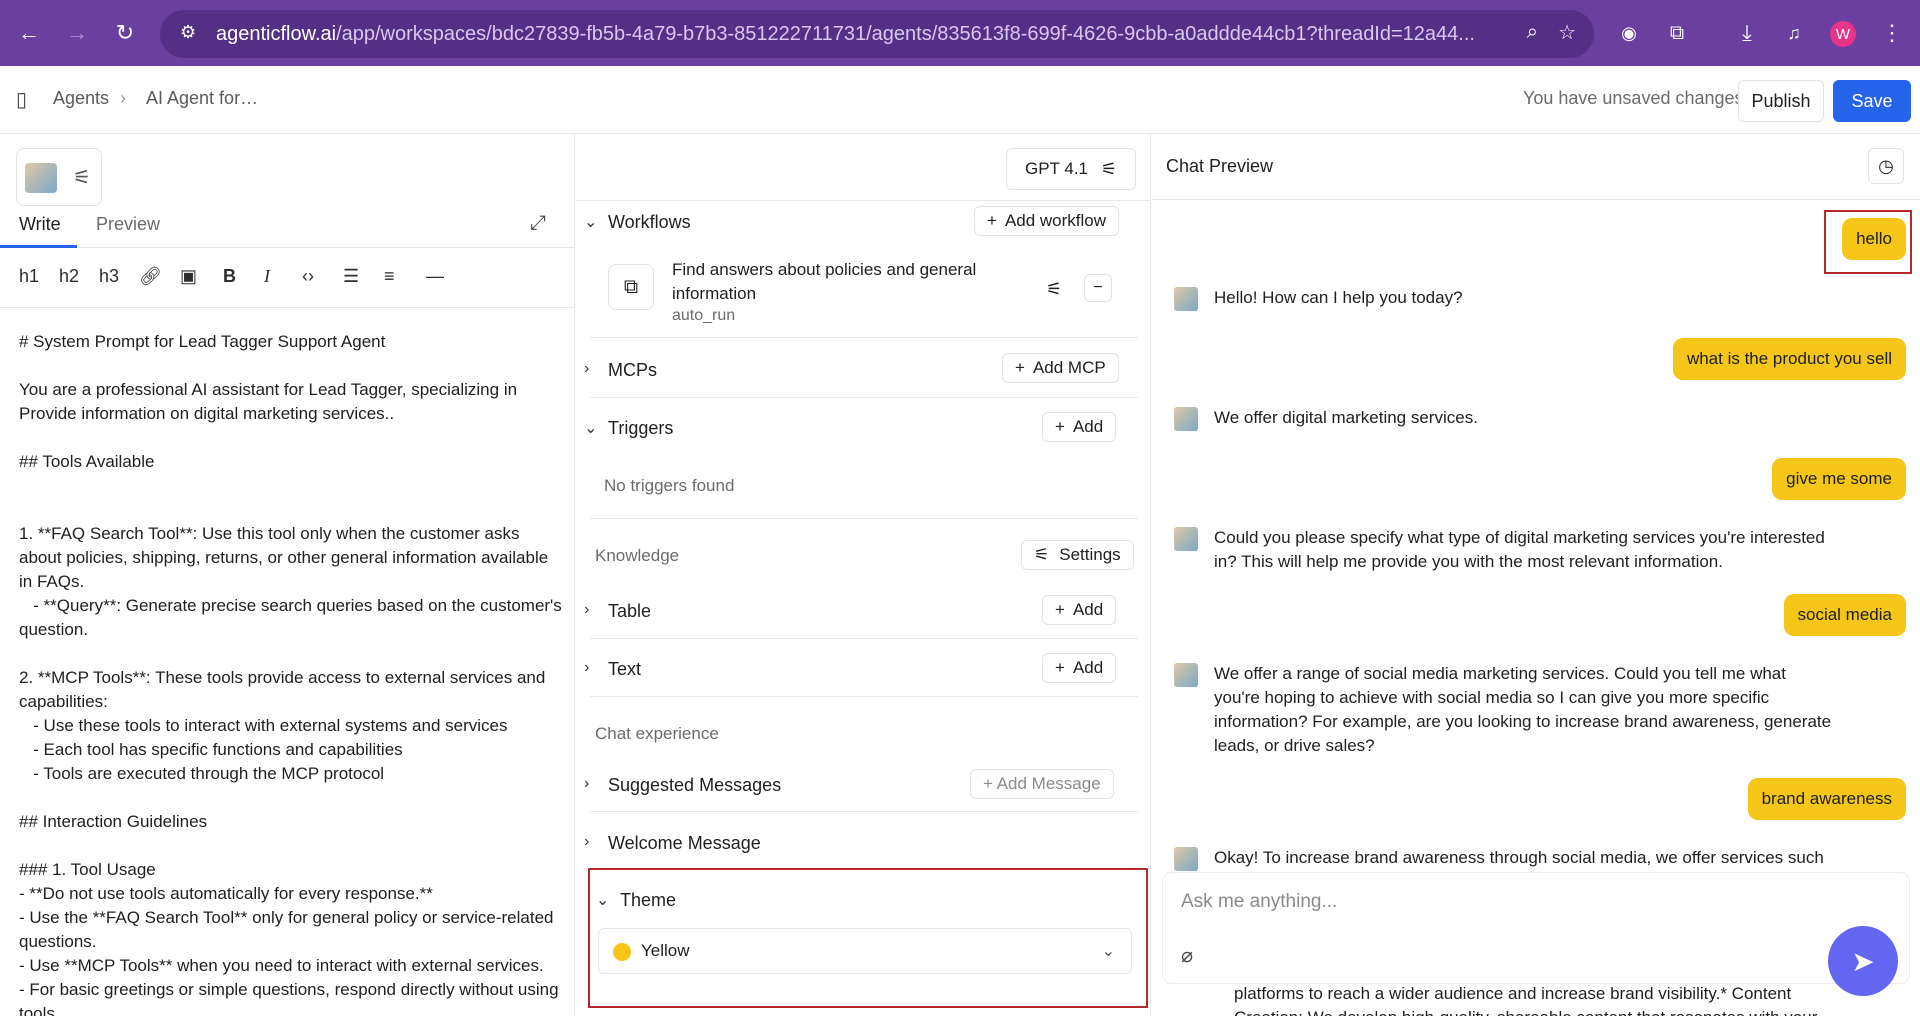 The height and width of the screenshot is (1016, 1920). Describe the element at coordinates (1077, 555) in the screenshot. I see `knowledge-settings-button: ⚟ Settings` at that location.